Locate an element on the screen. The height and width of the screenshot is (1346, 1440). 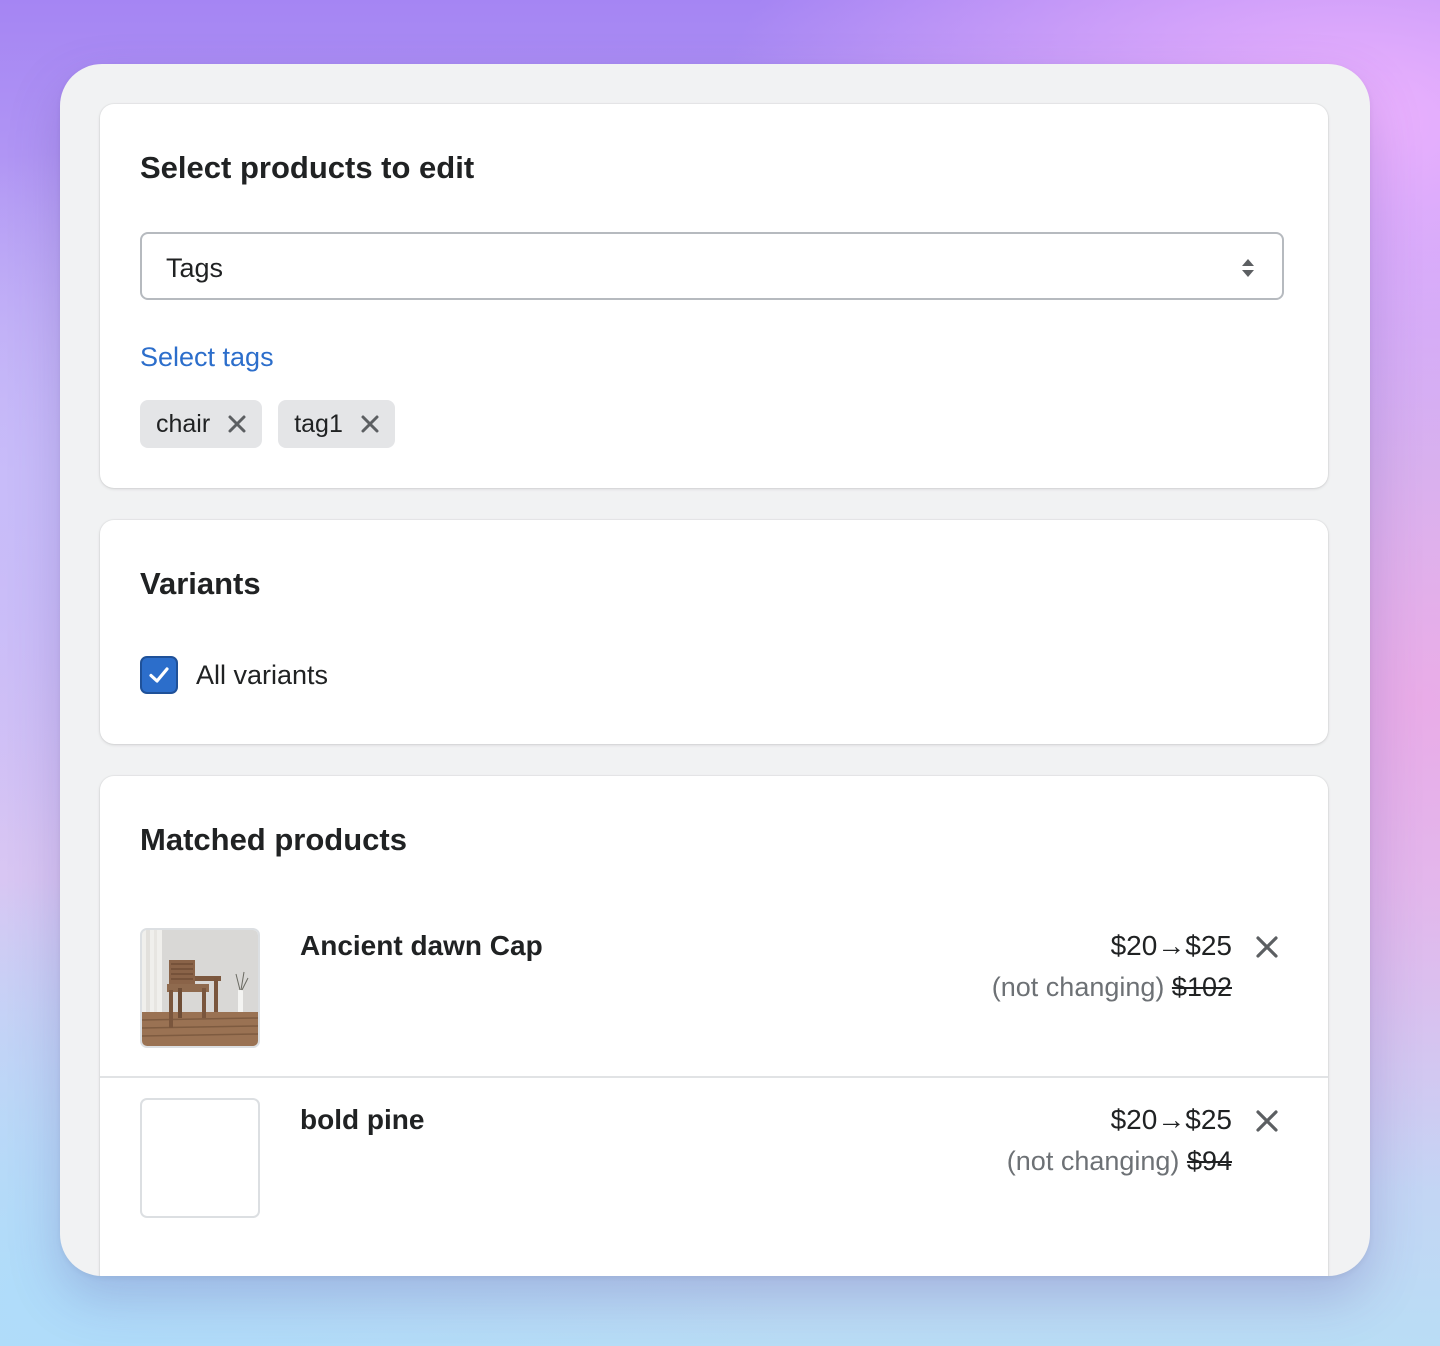
tag-list: chair tag1 is located at coordinates (267, 424).